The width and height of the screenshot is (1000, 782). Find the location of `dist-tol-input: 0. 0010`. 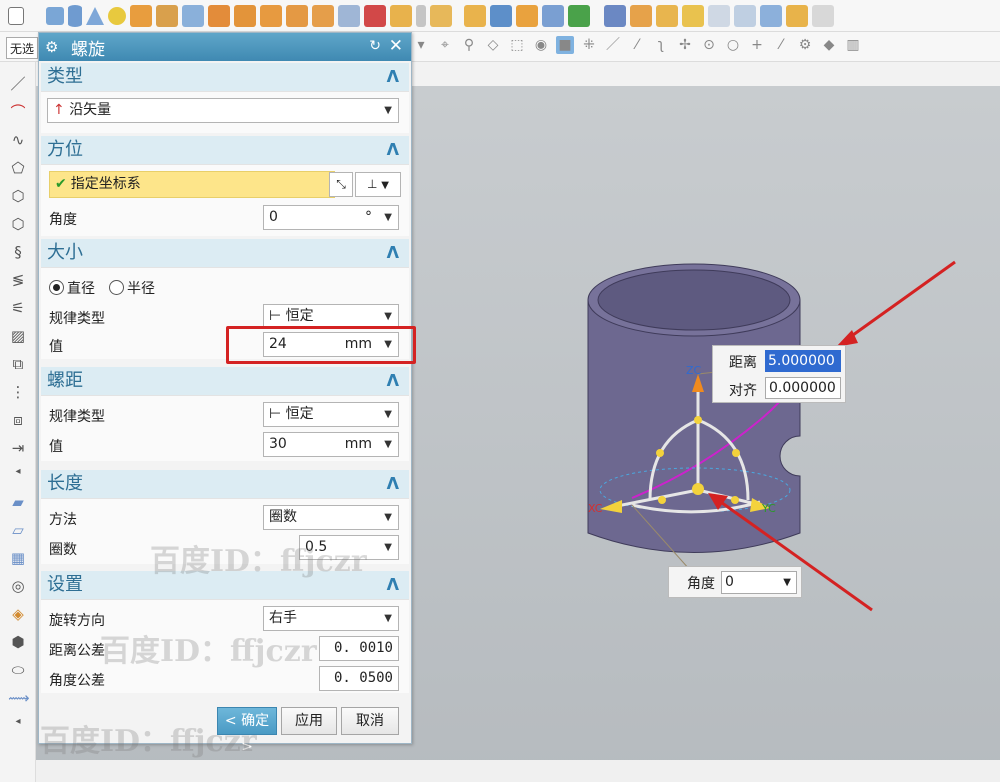

dist-tol-input: 0. 0010 is located at coordinates (359, 648).